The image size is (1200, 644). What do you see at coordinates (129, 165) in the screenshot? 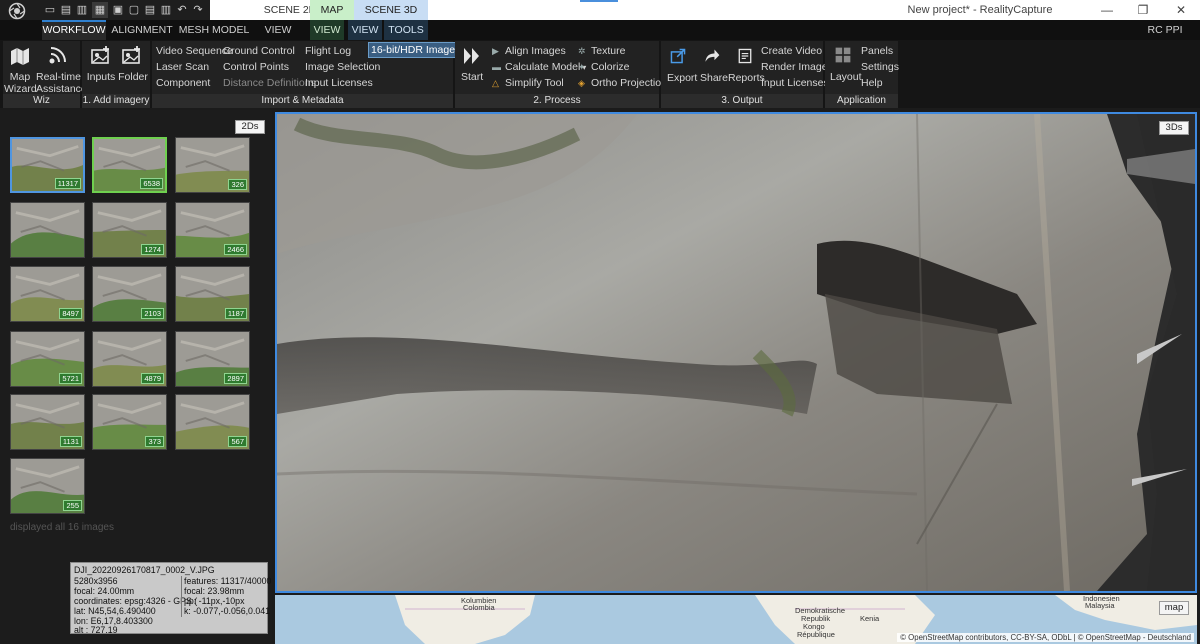
I see `image-thumbnail: 6538` at bounding box center [129, 165].